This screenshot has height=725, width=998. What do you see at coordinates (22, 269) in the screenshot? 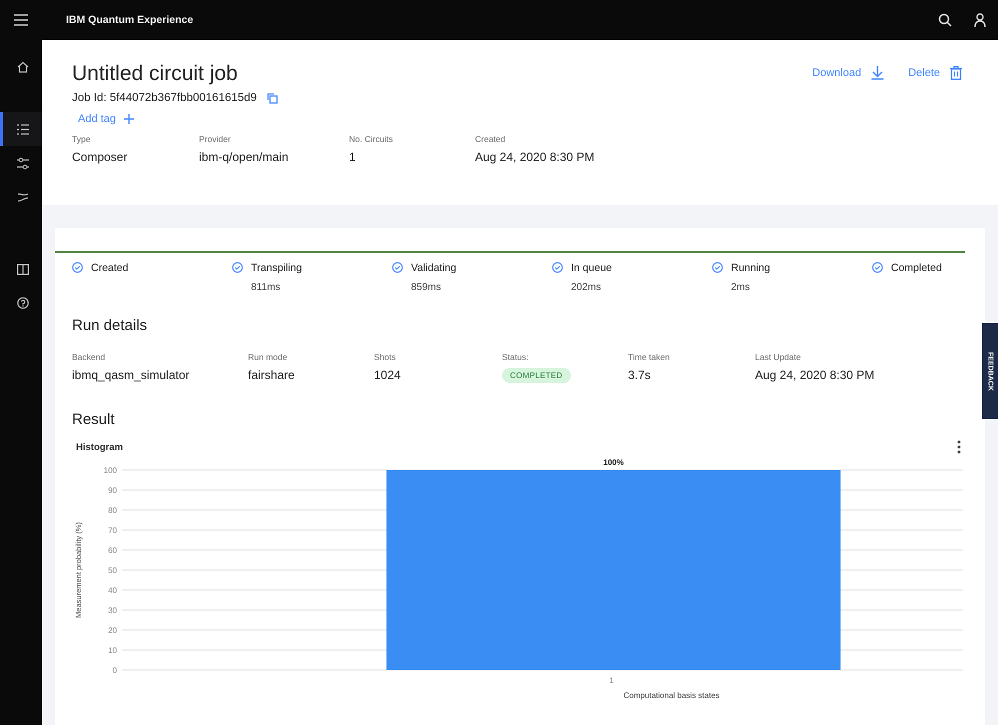
I see `columns-icon` at bounding box center [22, 269].